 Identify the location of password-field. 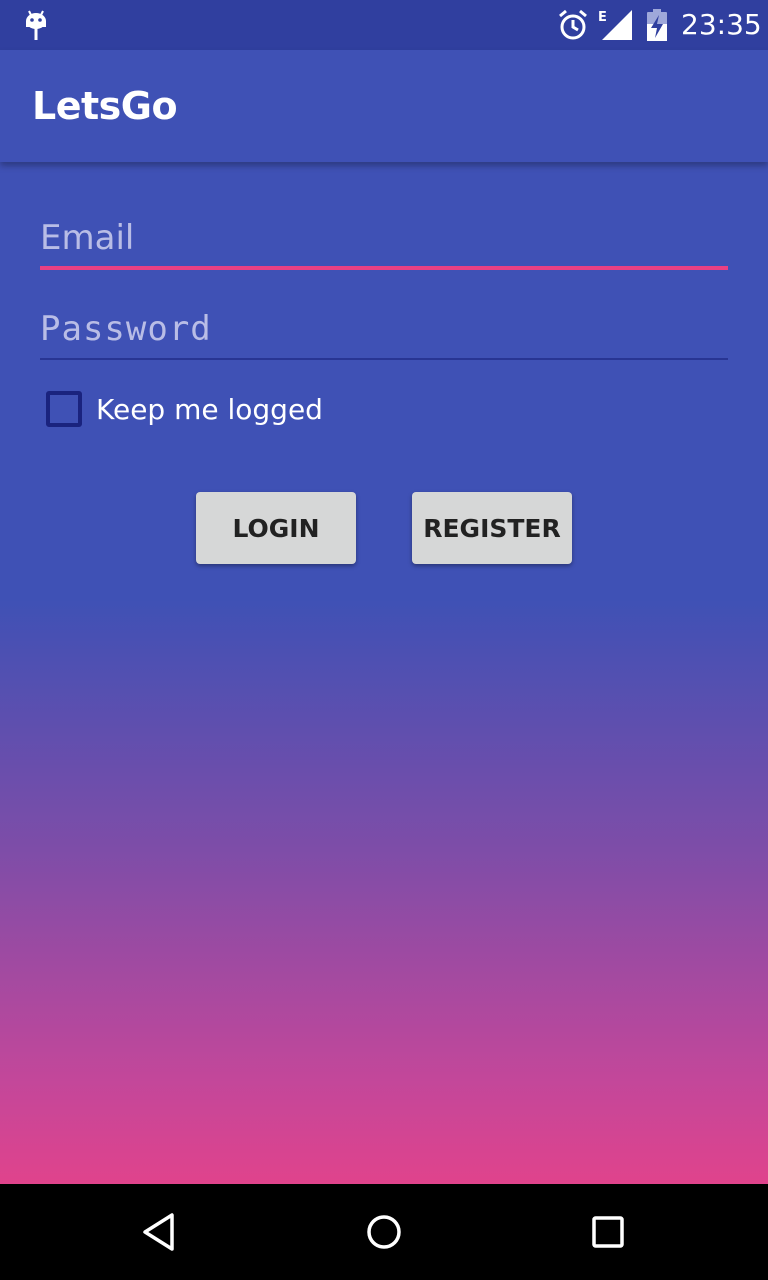
(384, 330).